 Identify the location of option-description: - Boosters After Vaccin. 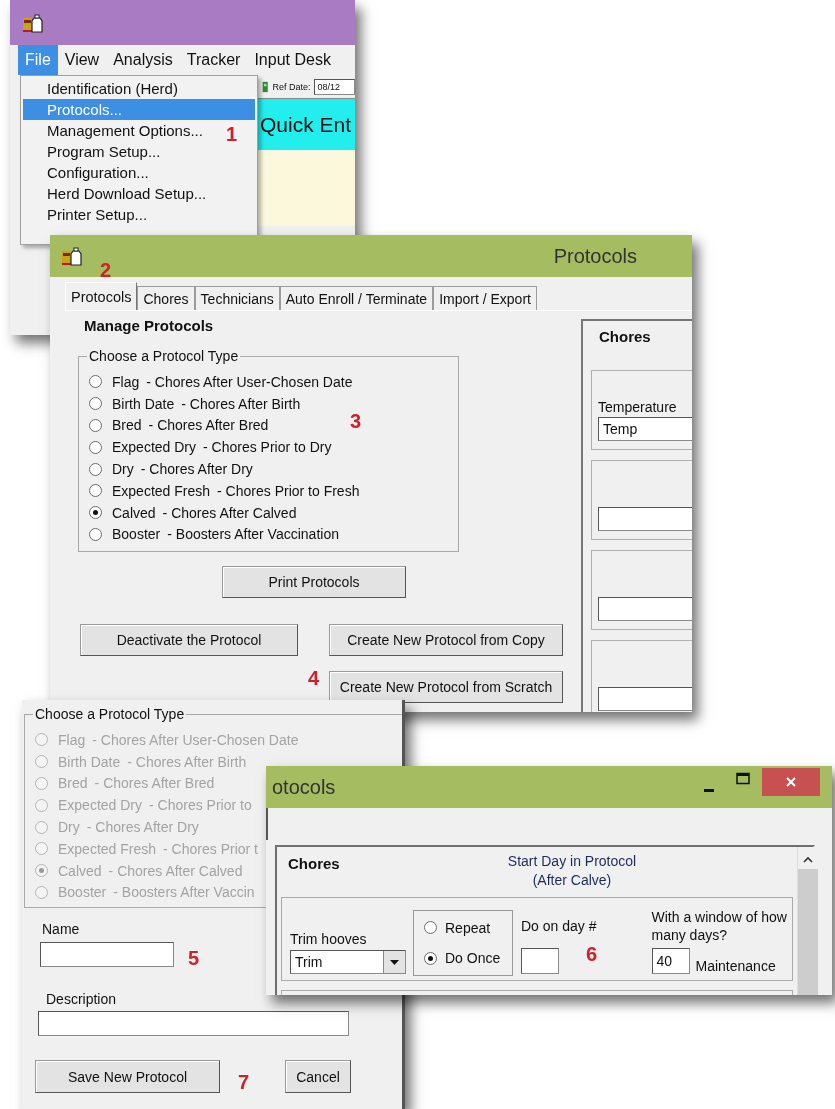
(184, 892).